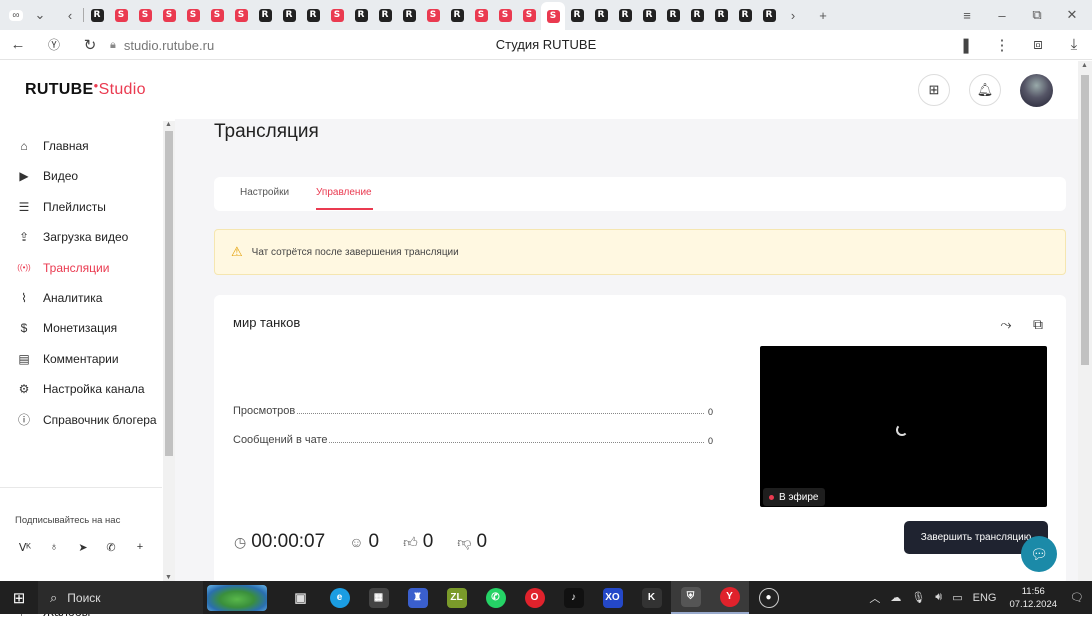  Describe the element at coordinates (1074, 45) in the screenshot. I see `downloads-icon: ⤓` at that location.